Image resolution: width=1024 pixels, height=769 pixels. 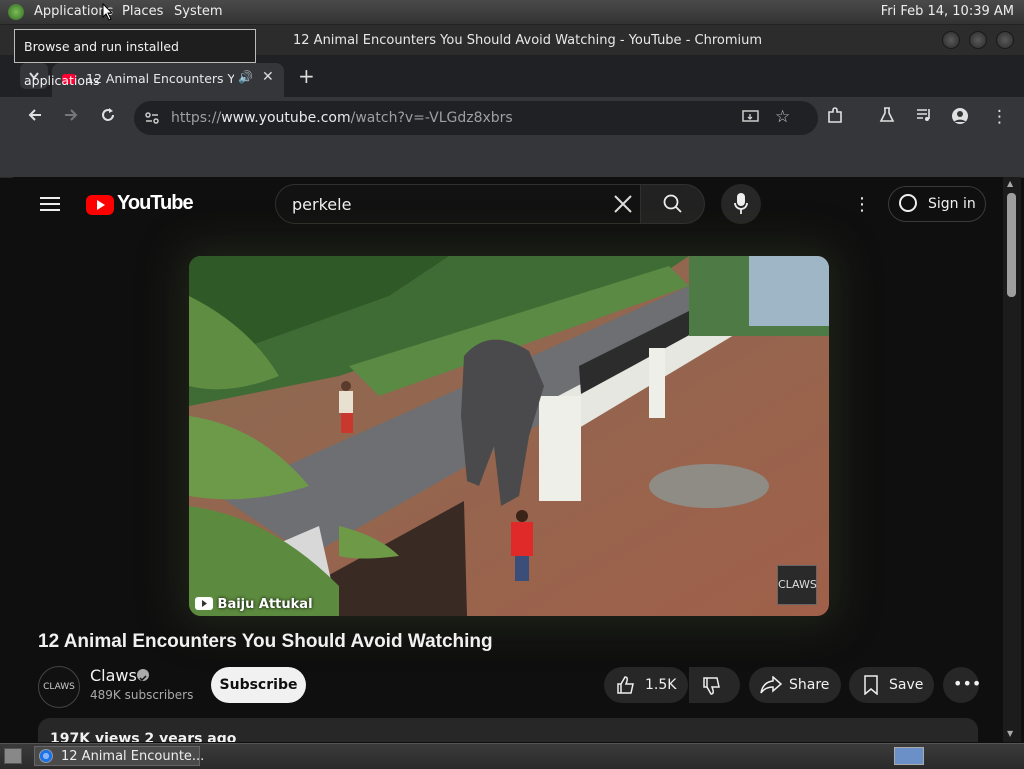 I want to click on close-window-button, so click(x=1005, y=40).